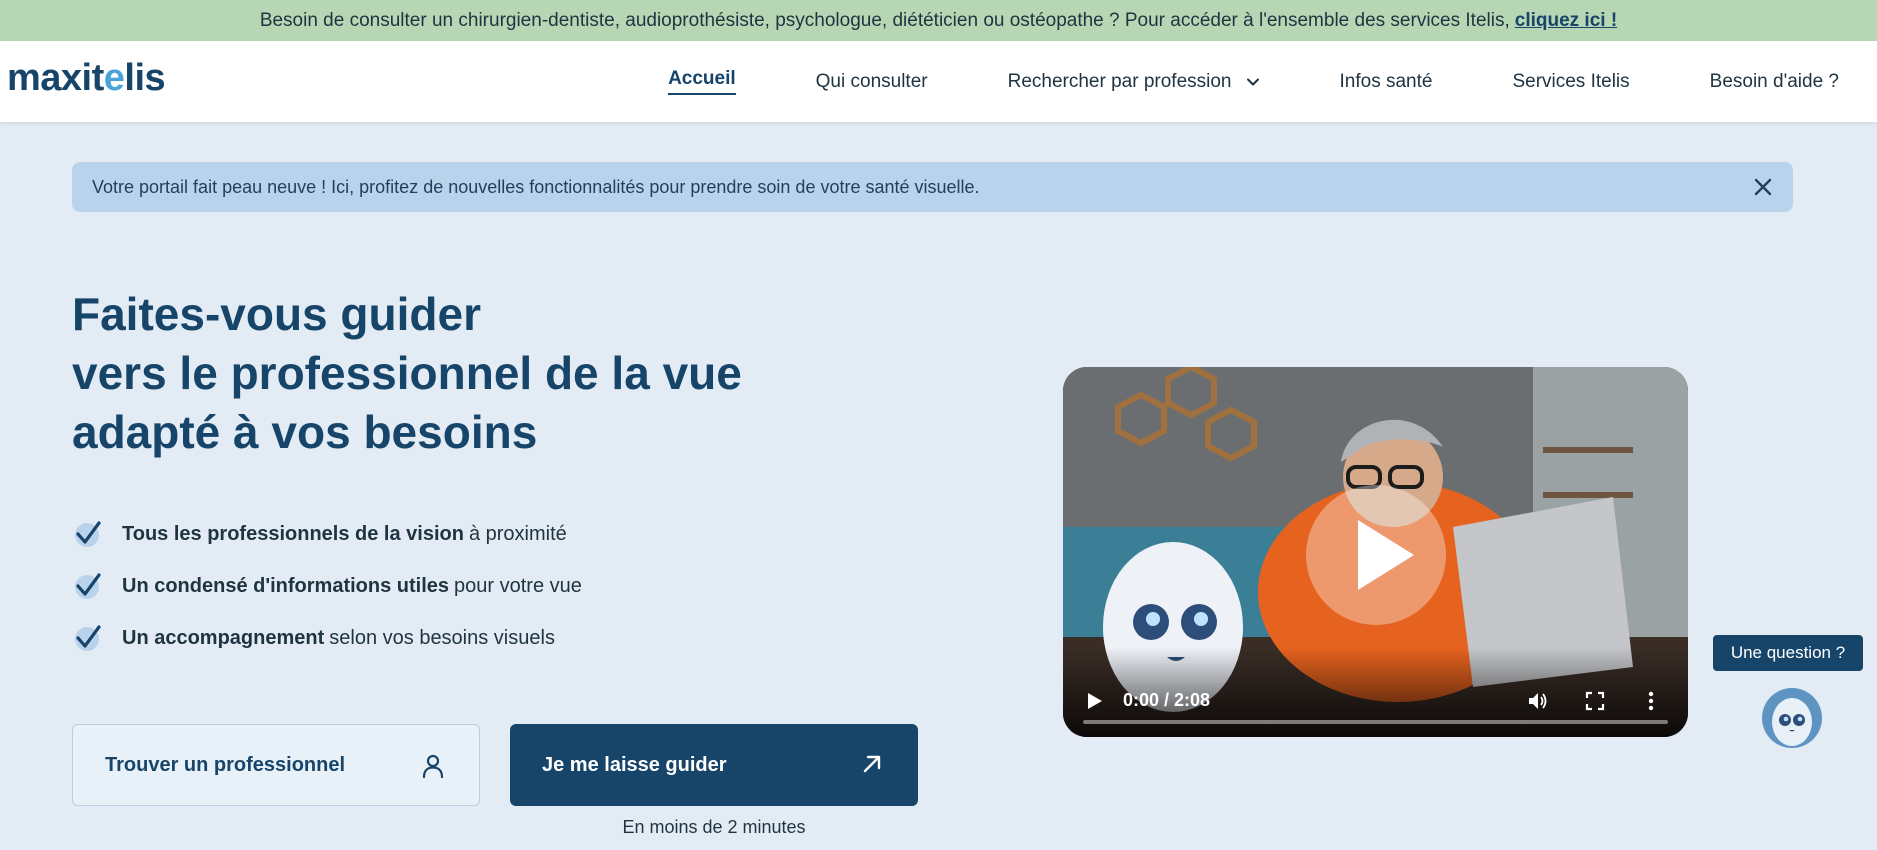 This screenshot has width=1877, height=850. Describe the element at coordinates (1774, 81) in the screenshot. I see `nav-label-besoin-aide: Besoin d'aide ?` at that location.